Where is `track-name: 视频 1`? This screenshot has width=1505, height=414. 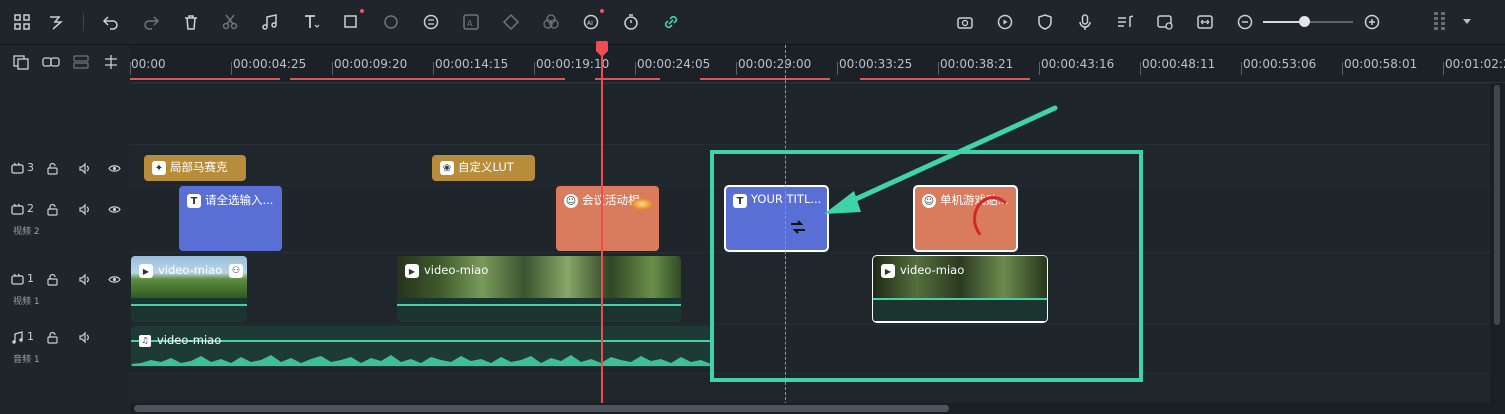
track-name: 视频 1 is located at coordinates (26, 302).